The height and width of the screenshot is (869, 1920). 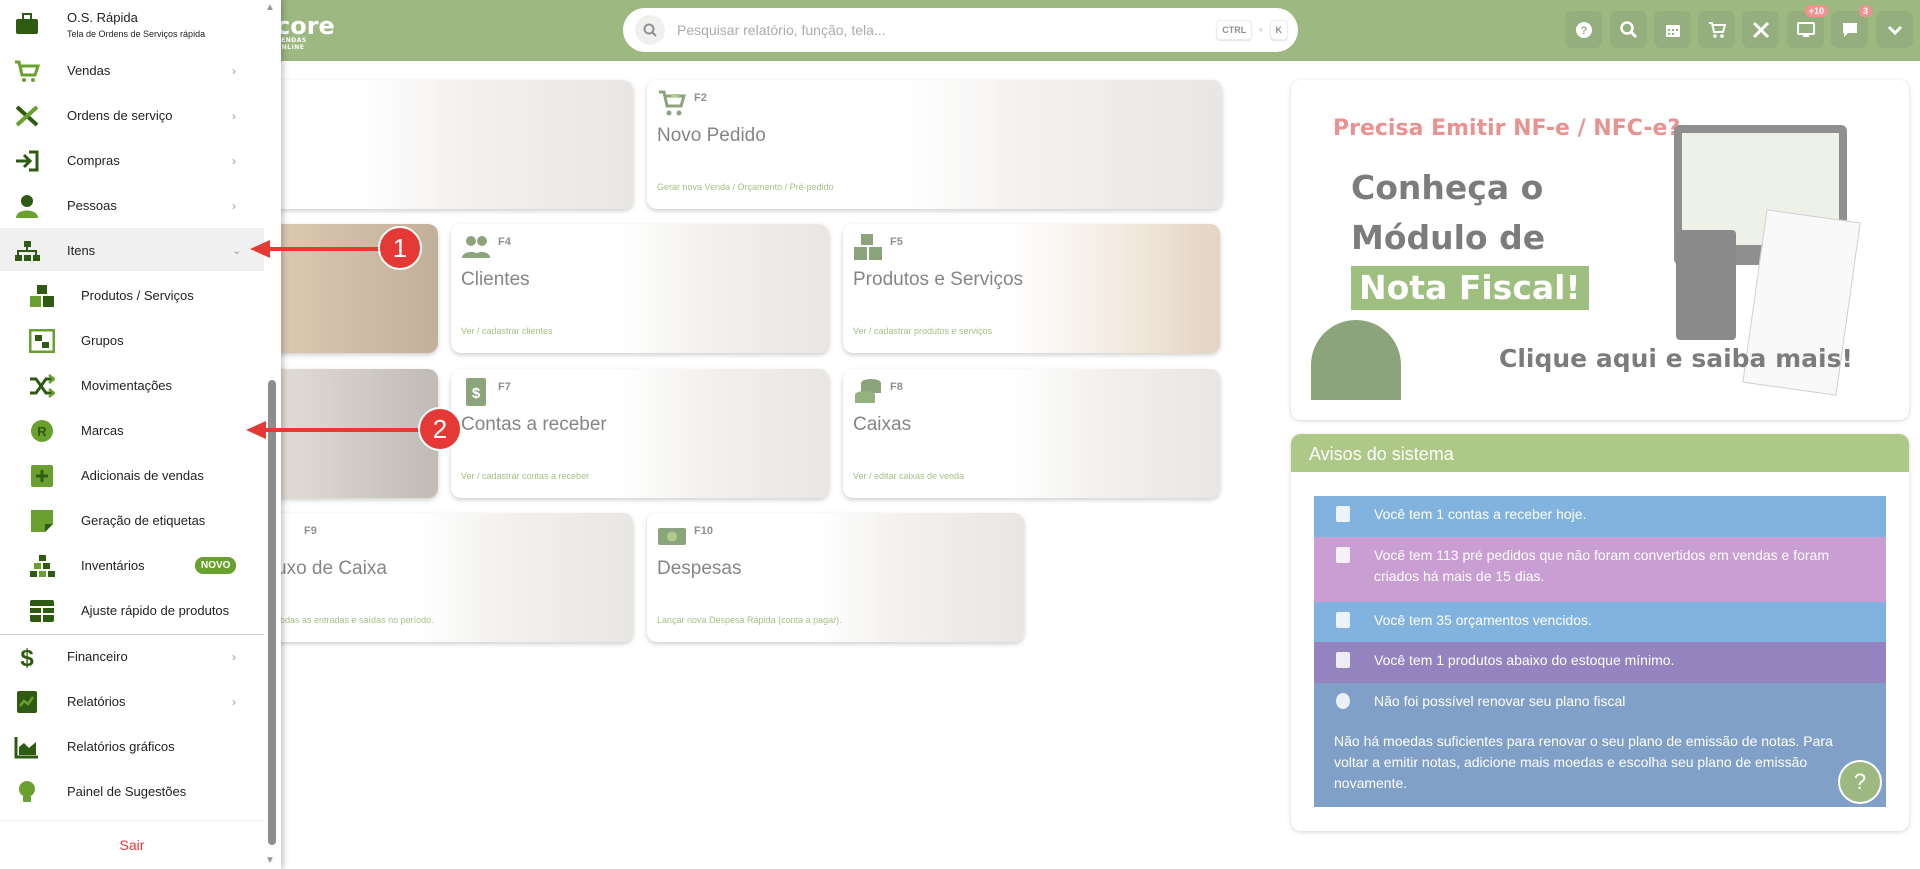 What do you see at coordinates (27, 206) in the screenshot?
I see `user-icon` at bounding box center [27, 206].